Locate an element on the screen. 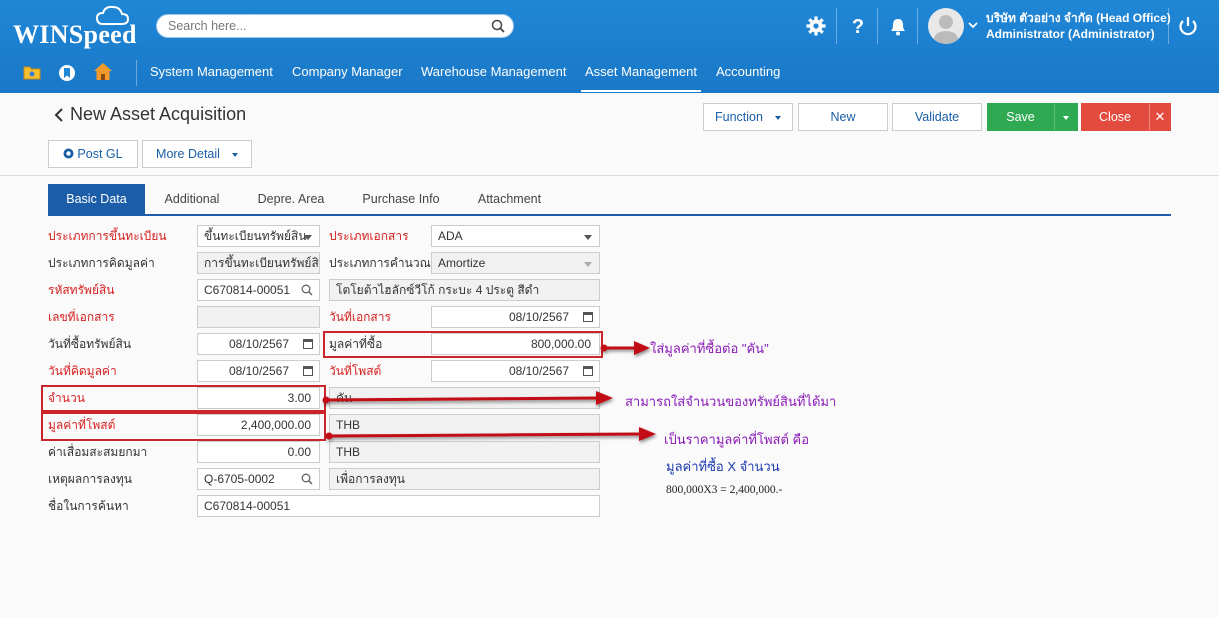 The width and height of the screenshot is (1219, 617). annotation-3-line1: เป็นราคามูลค่าที่โพสต์ คือ is located at coordinates (737, 439).